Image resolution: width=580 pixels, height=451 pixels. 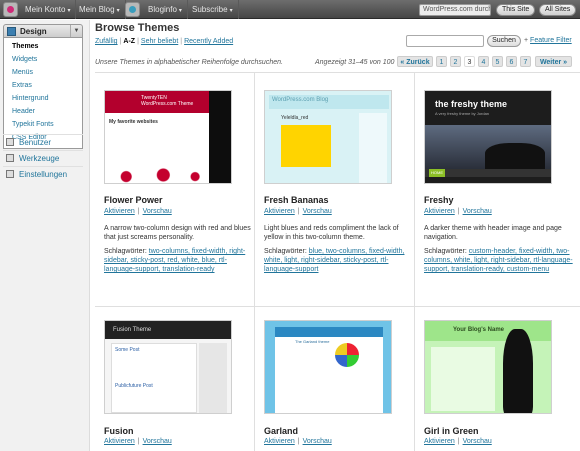 I want to click on my-blog-menu: Mein Blog ▾, so click(x=100, y=9).